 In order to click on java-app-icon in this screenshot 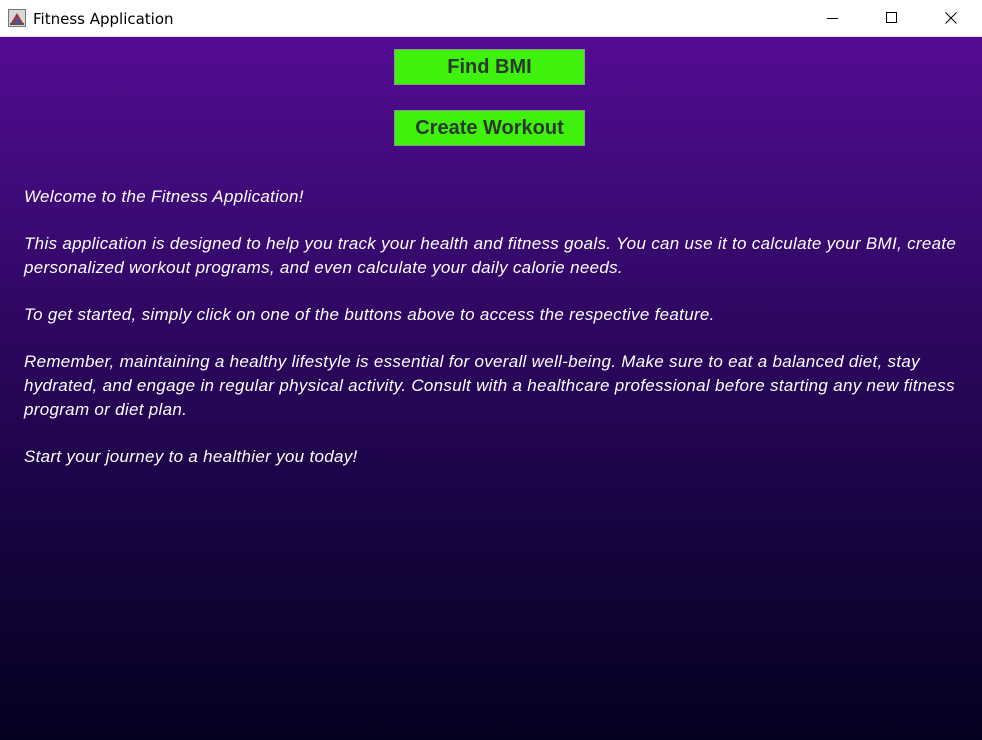, I will do `click(17, 18)`.